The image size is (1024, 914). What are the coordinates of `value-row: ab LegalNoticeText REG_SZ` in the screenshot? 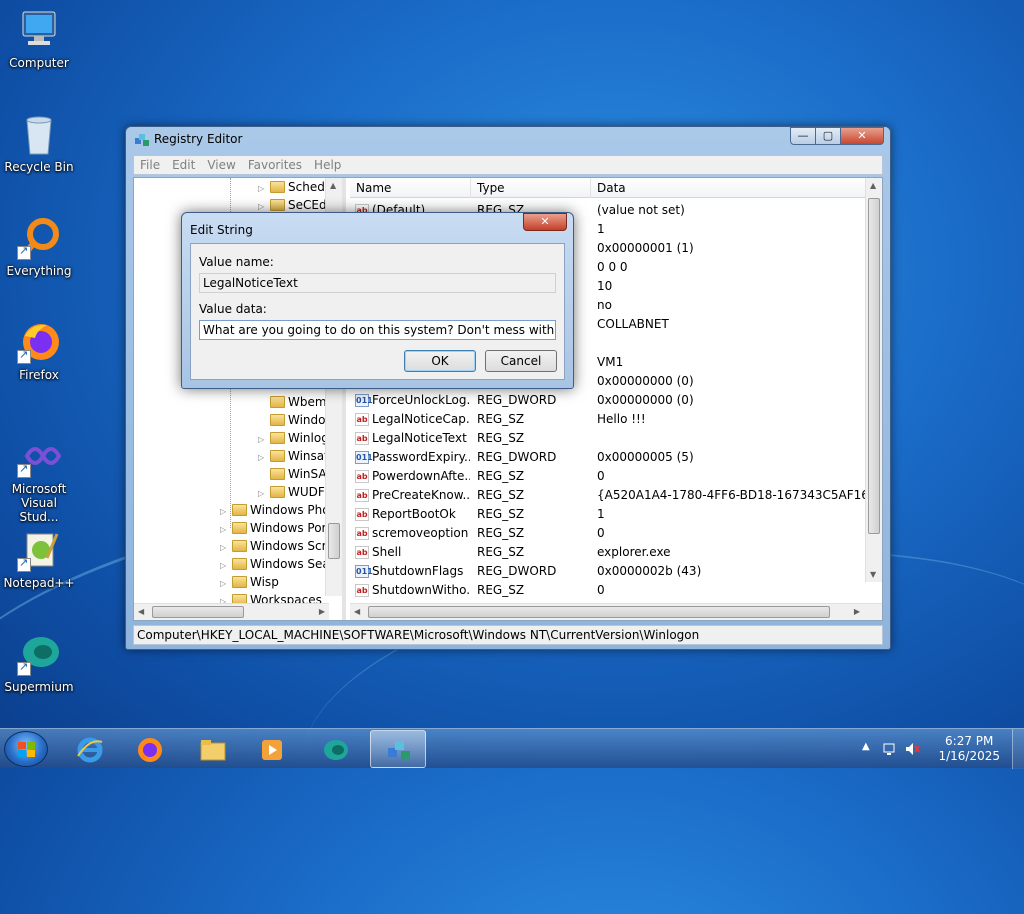 It's located at (605, 438).